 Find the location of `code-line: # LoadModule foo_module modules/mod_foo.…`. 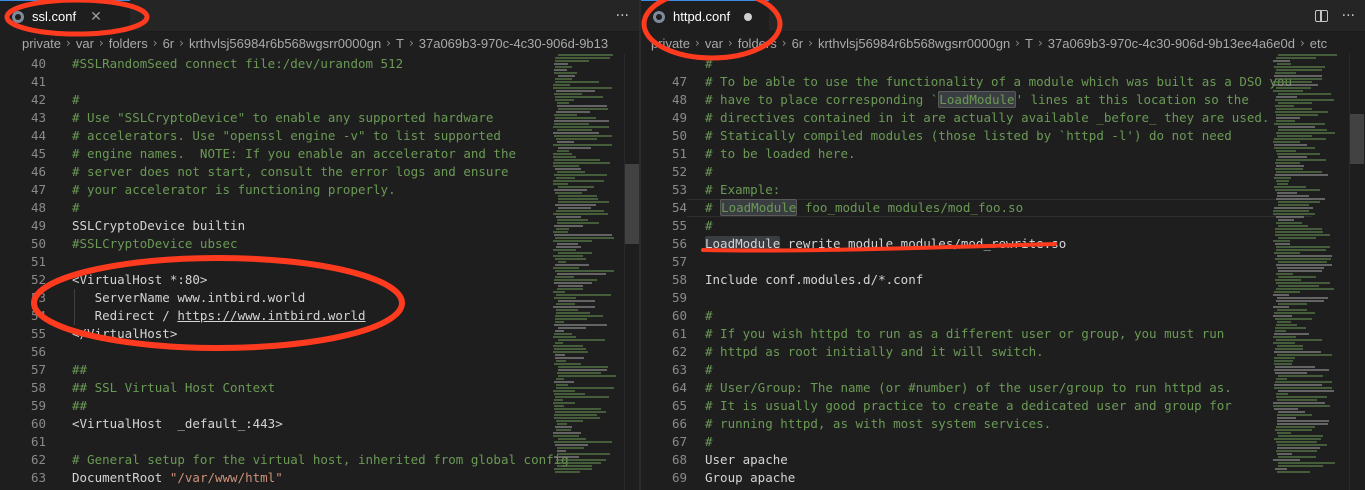

code-line: # LoadModule foo_module modules/mod_foo.… is located at coordinates (864, 208).